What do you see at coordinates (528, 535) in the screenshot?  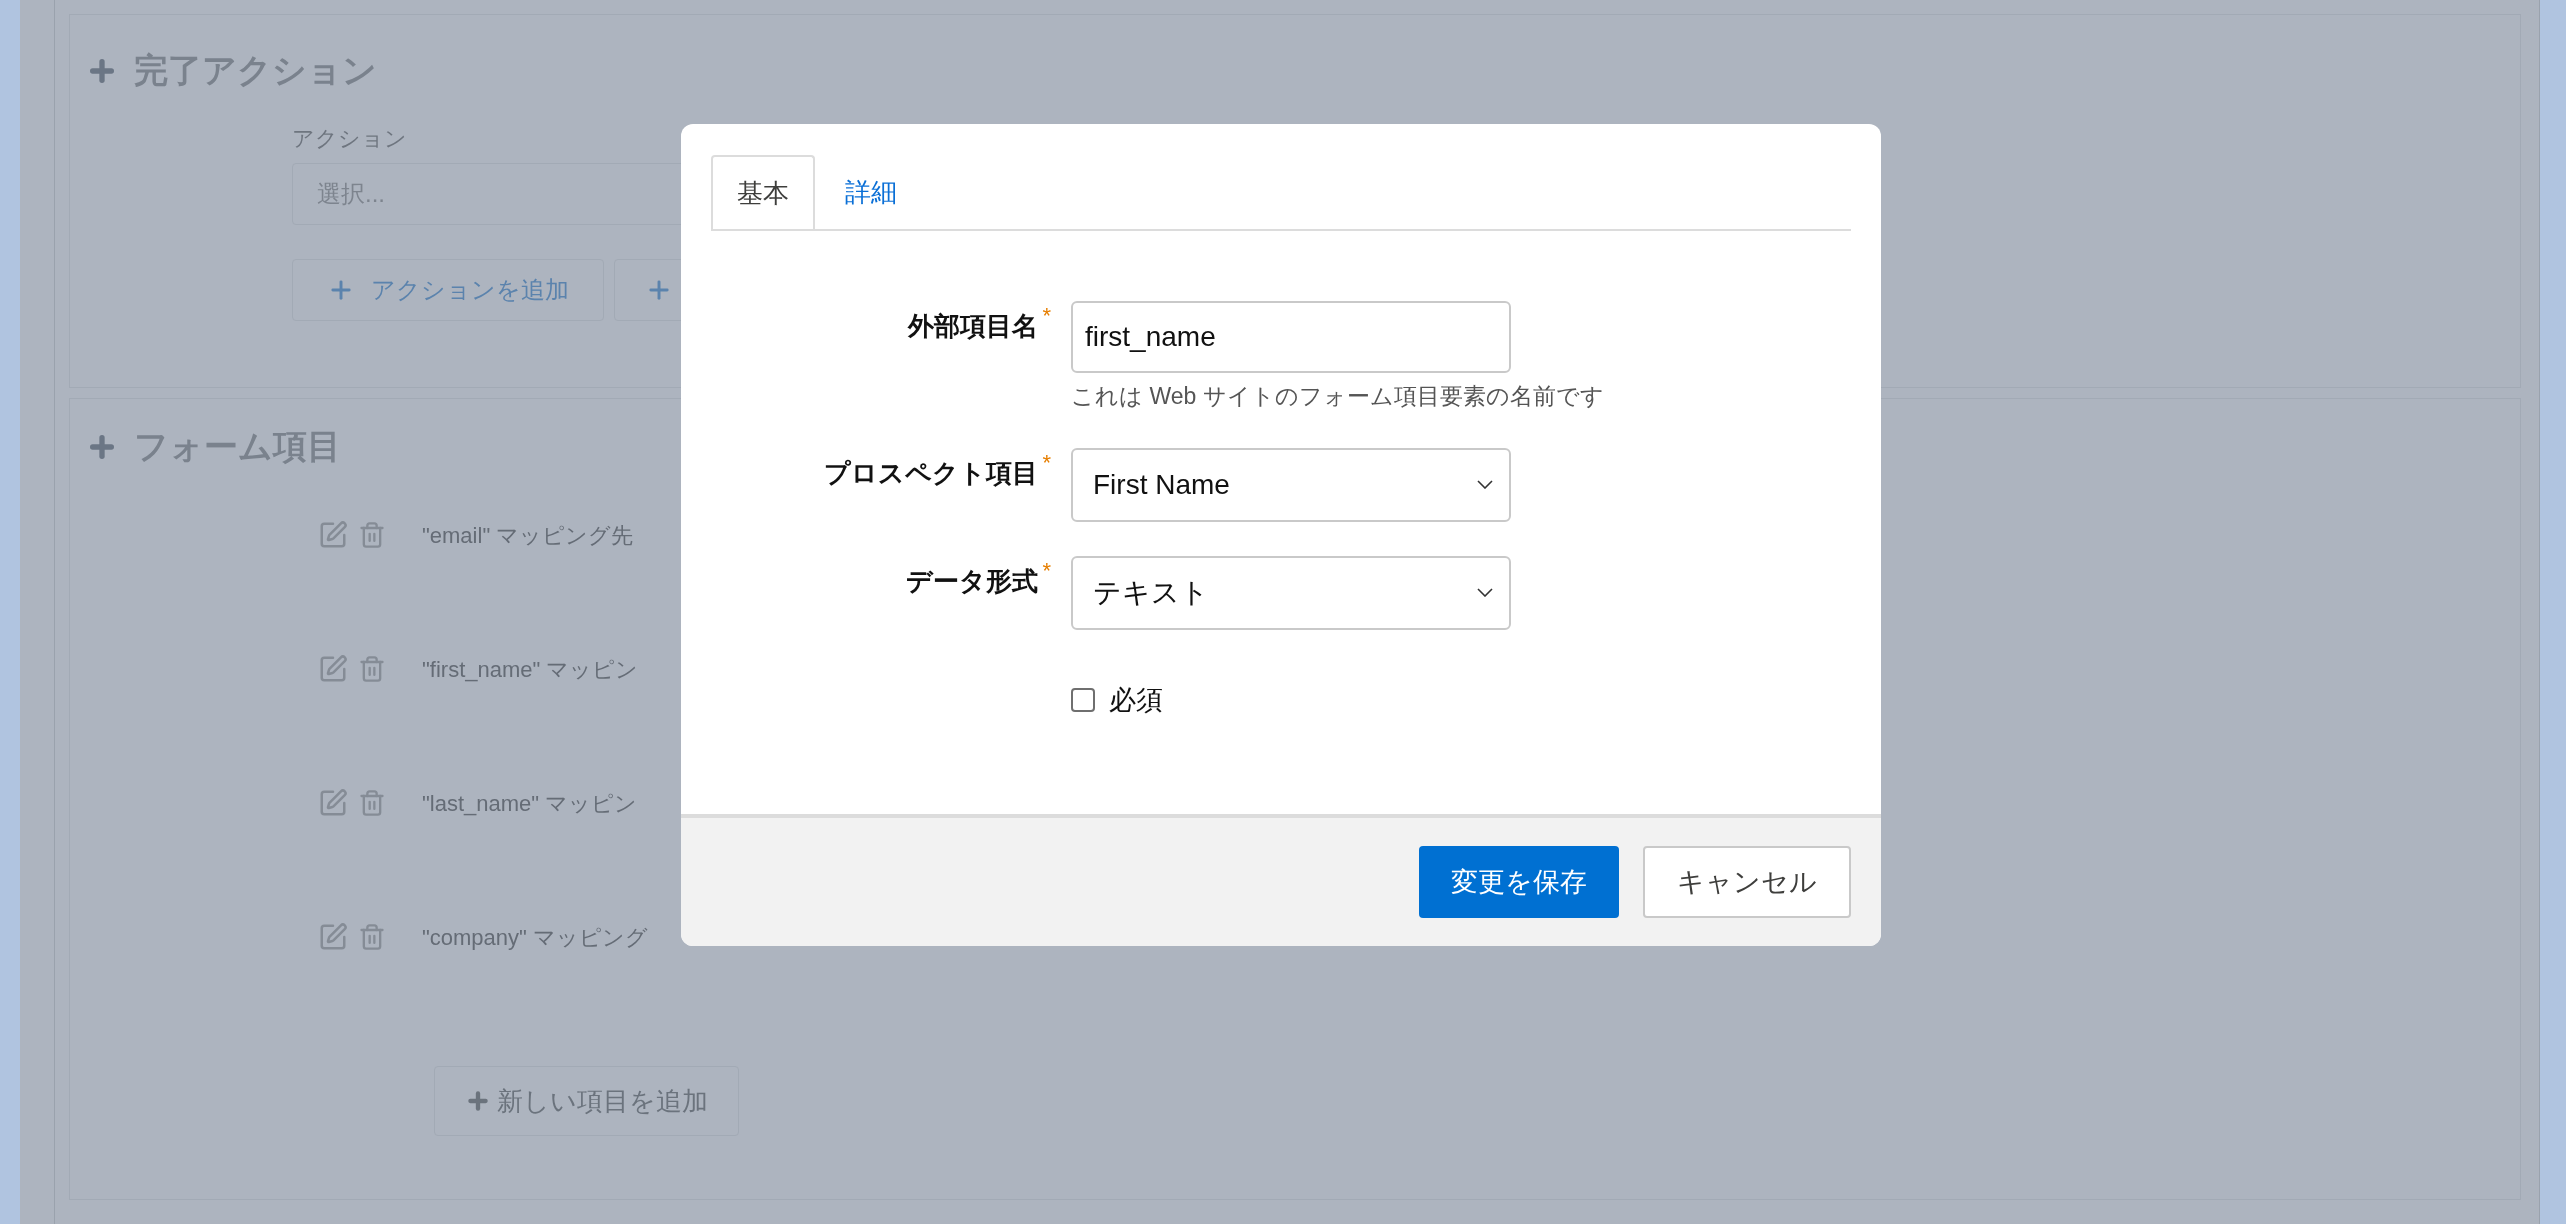 I see `field-mapping-text: "email" マッピング先` at bounding box center [528, 535].